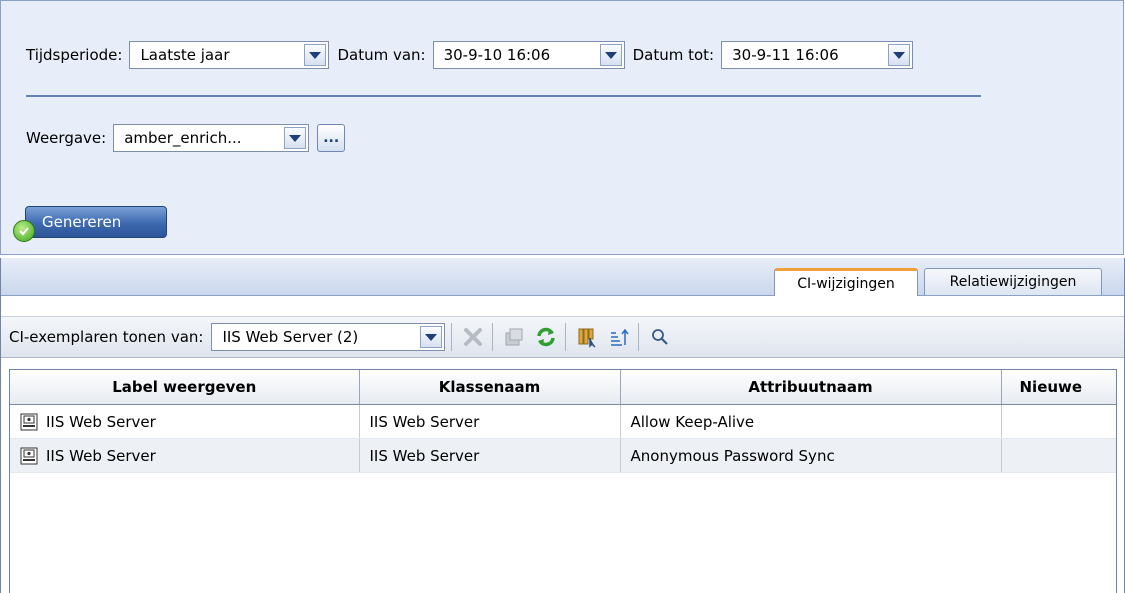 The height and width of the screenshot is (593, 1125). What do you see at coordinates (1013, 281) in the screenshot?
I see `tab-relatiewijzigingen: Relatiewijzigingen` at bounding box center [1013, 281].